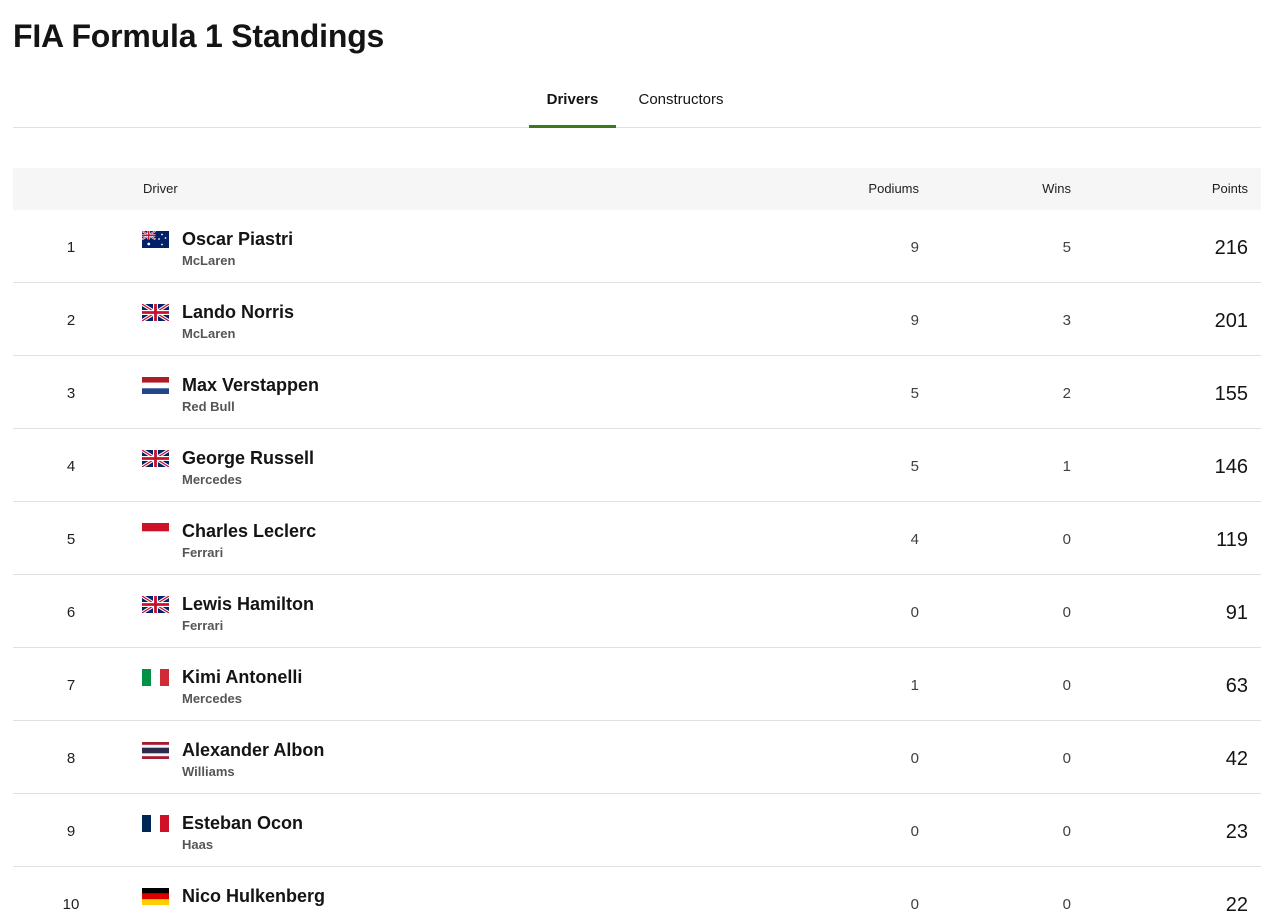  What do you see at coordinates (572, 100) in the screenshot?
I see `tab-drivers: Drivers` at bounding box center [572, 100].